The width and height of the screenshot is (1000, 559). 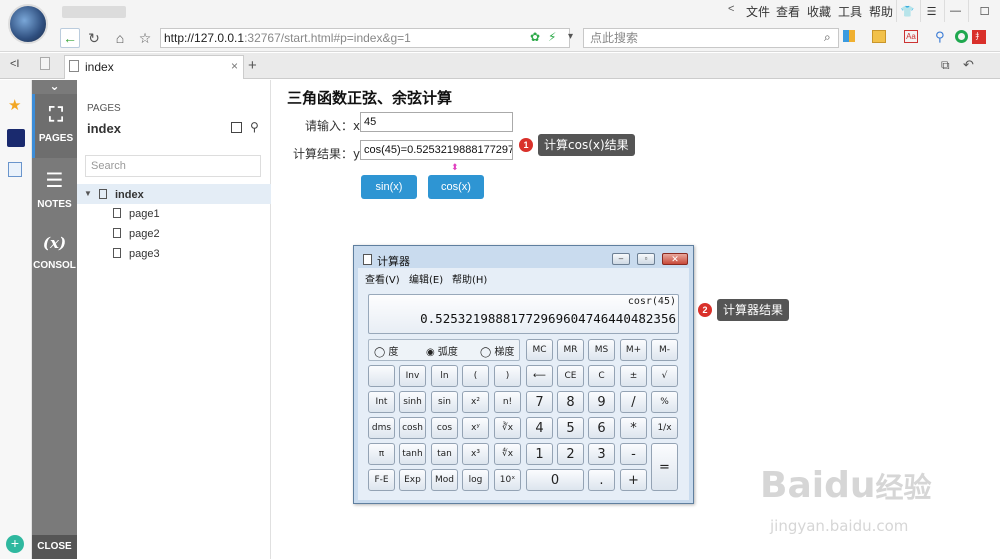 What do you see at coordinates (15, 169) in the screenshot?
I see `notes-shortcut-icon` at bounding box center [15, 169].